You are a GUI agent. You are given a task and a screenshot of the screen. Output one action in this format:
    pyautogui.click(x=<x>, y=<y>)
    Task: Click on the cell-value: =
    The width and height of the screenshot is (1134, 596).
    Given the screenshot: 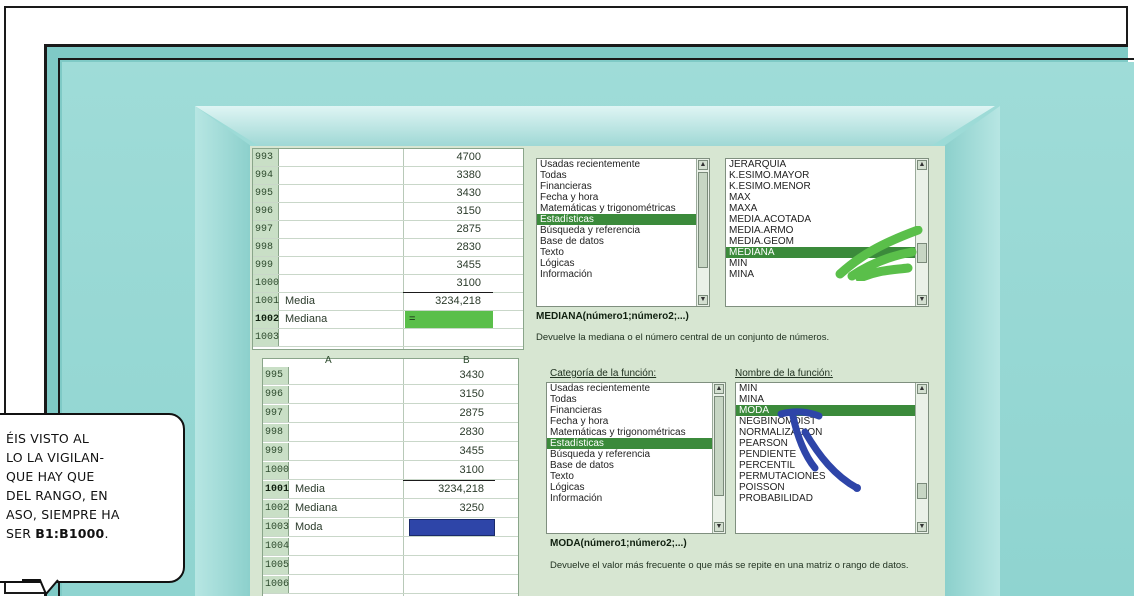 What is the action you would take?
    pyautogui.click(x=412, y=319)
    